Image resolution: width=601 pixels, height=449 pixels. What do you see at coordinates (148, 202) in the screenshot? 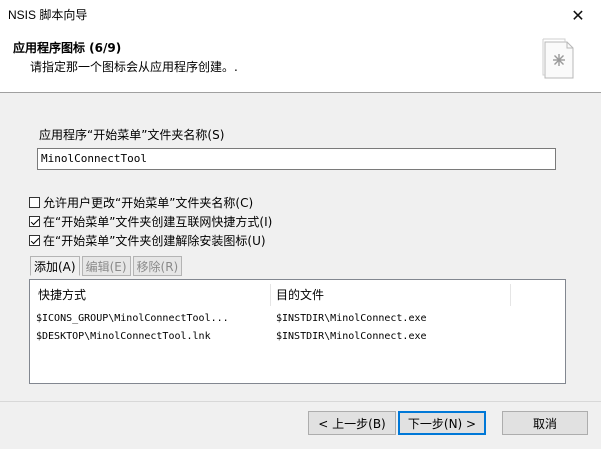
I see `checkbox-label: 允许用户更改“开始菜单”文件夹名称(C)` at bounding box center [148, 202].